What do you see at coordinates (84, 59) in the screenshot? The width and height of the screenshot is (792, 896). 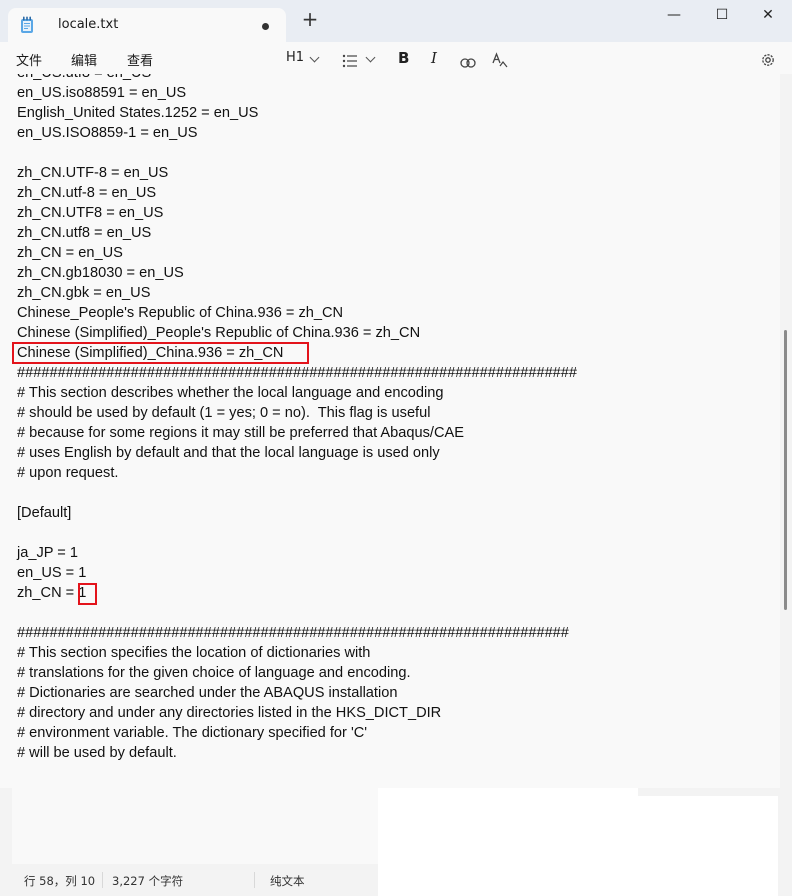 I see `menu-edit: 编辑` at bounding box center [84, 59].